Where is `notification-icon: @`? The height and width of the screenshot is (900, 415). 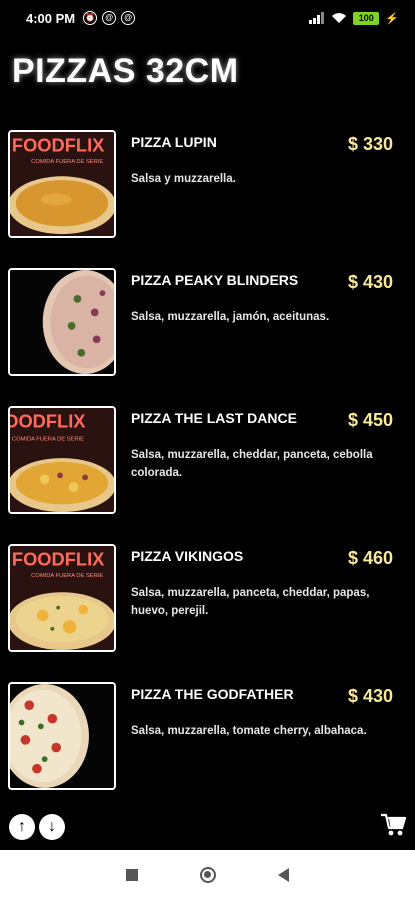 notification-icon: @ is located at coordinates (109, 18).